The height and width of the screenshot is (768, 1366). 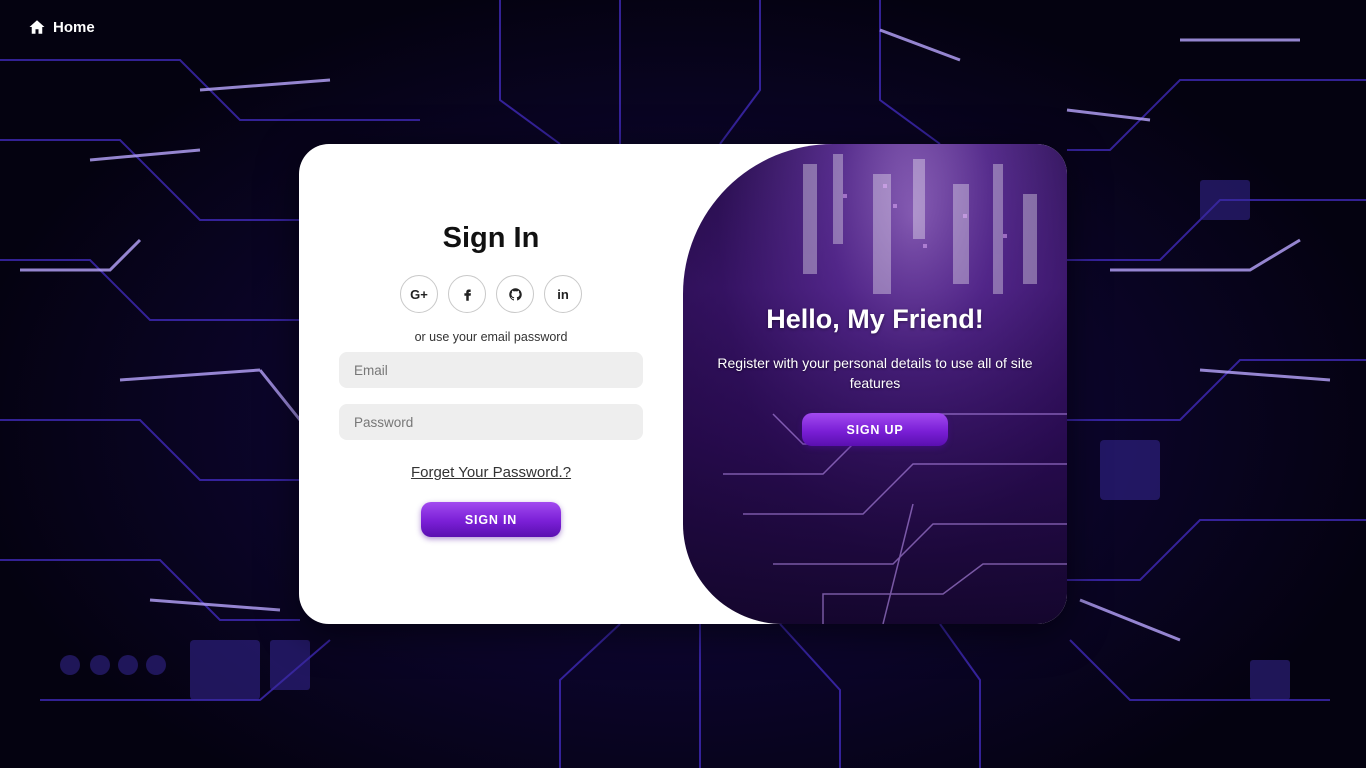 What do you see at coordinates (491, 519) in the screenshot?
I see `sign-in-button: SIGN IN` at bounding box center [491, 519].